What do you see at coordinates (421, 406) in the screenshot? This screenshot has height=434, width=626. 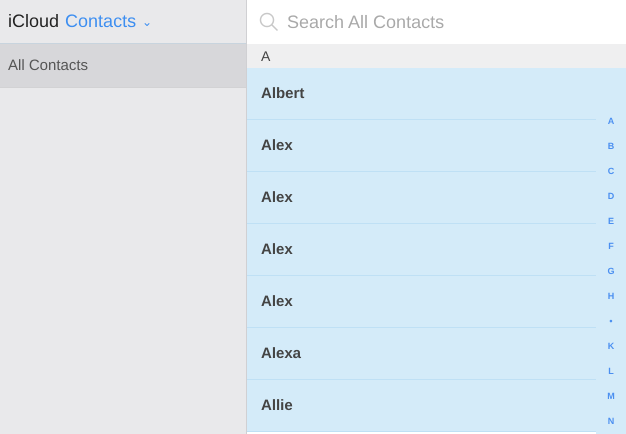 I see `contact-row: Allie` at bounding box center [421, 406].